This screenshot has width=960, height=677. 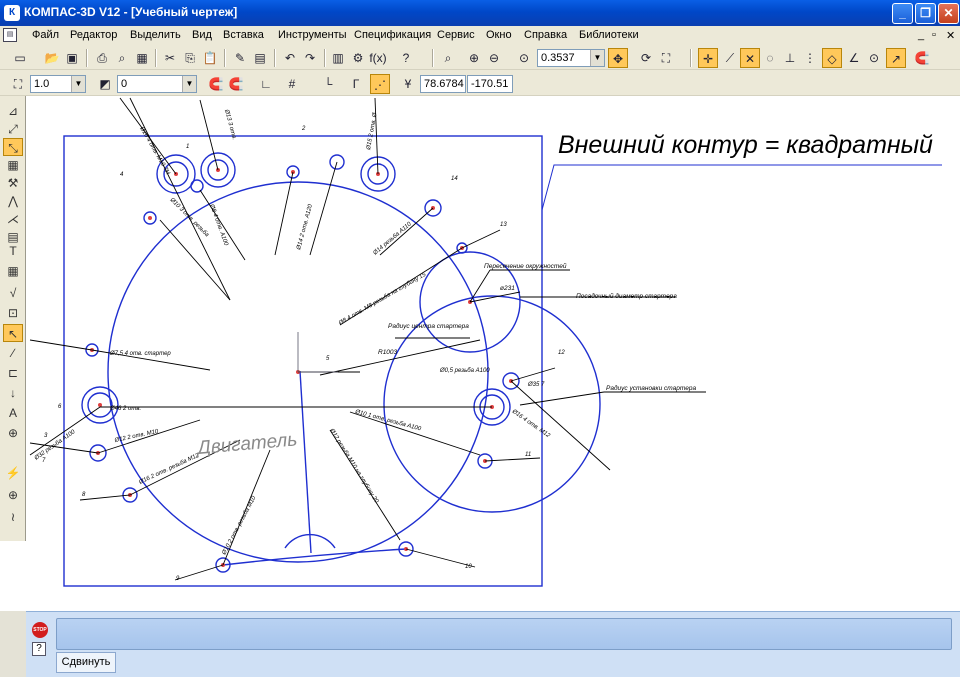 What do you see at coordinates (13, 219) in the screenshot?
I see `measure-panel-icon: ⋌` at bounding box center [13, 219].